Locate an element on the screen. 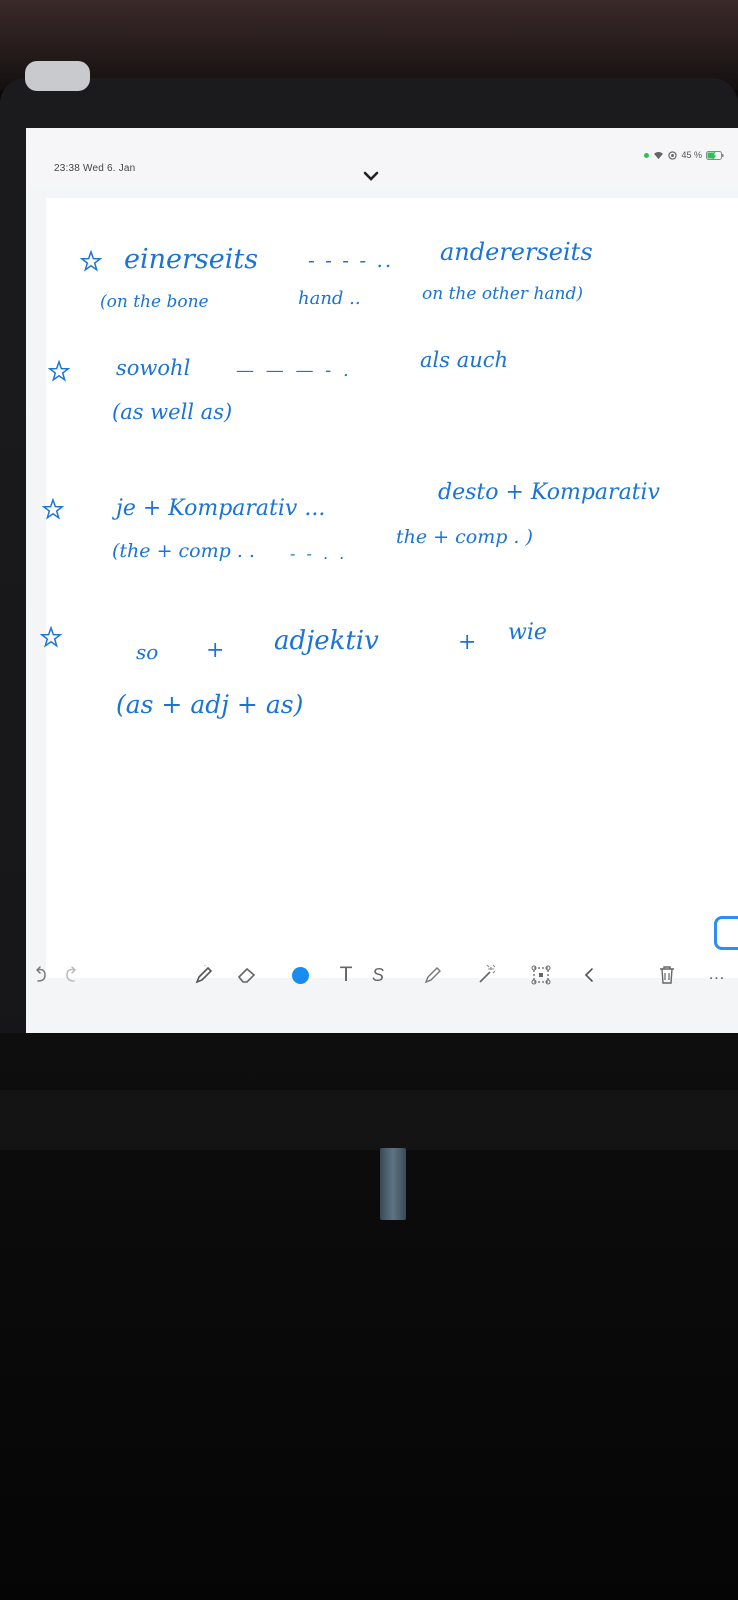 The height and width of the screenshot is (1600, 738). note-the-comp: (the + comp . . is located at coordinates (183, 551).